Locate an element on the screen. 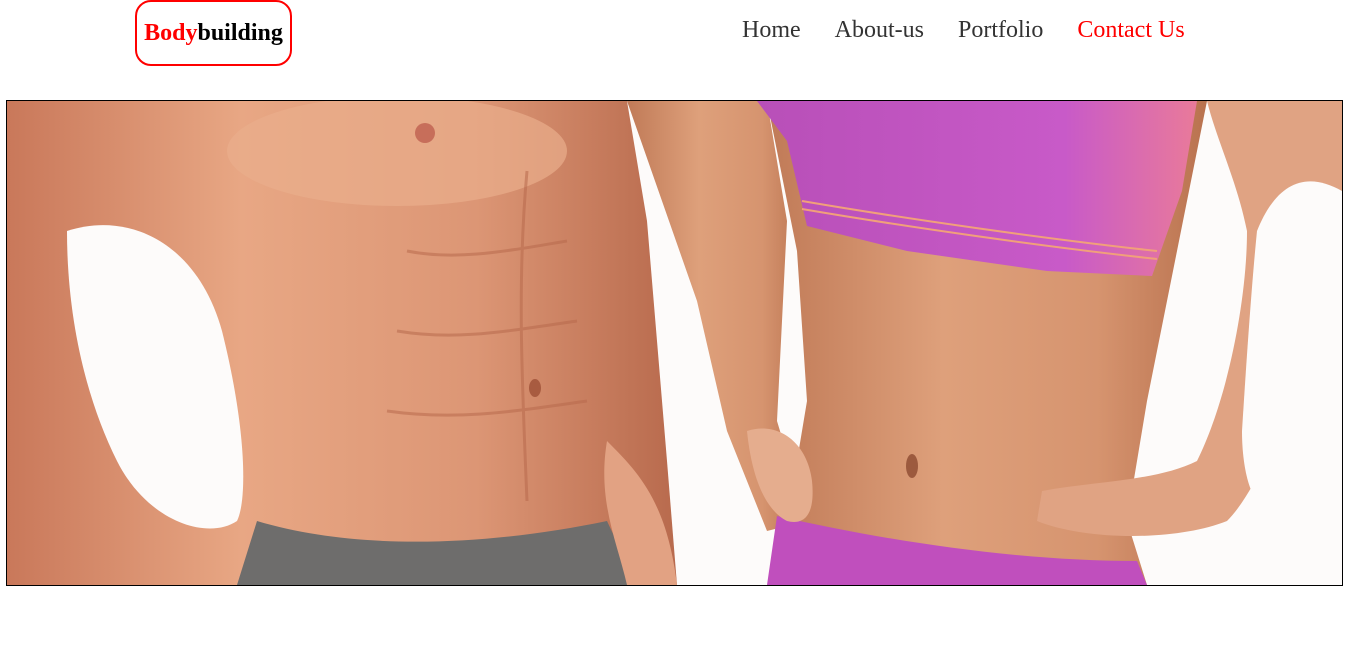 Image resolution: width=1349 pixels, height=645 pixels. nav-portfolio-link: Portfolio is located at coordinates (1000, 30).